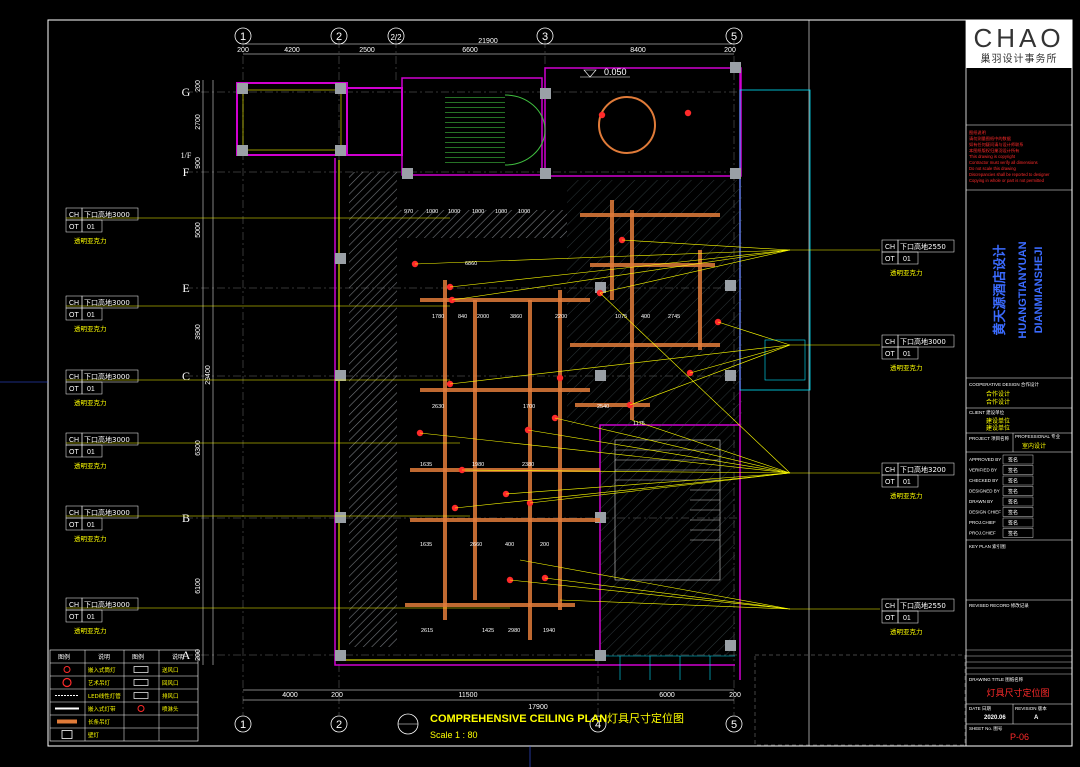 The width and height of the screenshot is (1080, 767). Describe the element at coordinates (488, 41) in the screenshot. I see `dim-top-total: 21900` at that location.